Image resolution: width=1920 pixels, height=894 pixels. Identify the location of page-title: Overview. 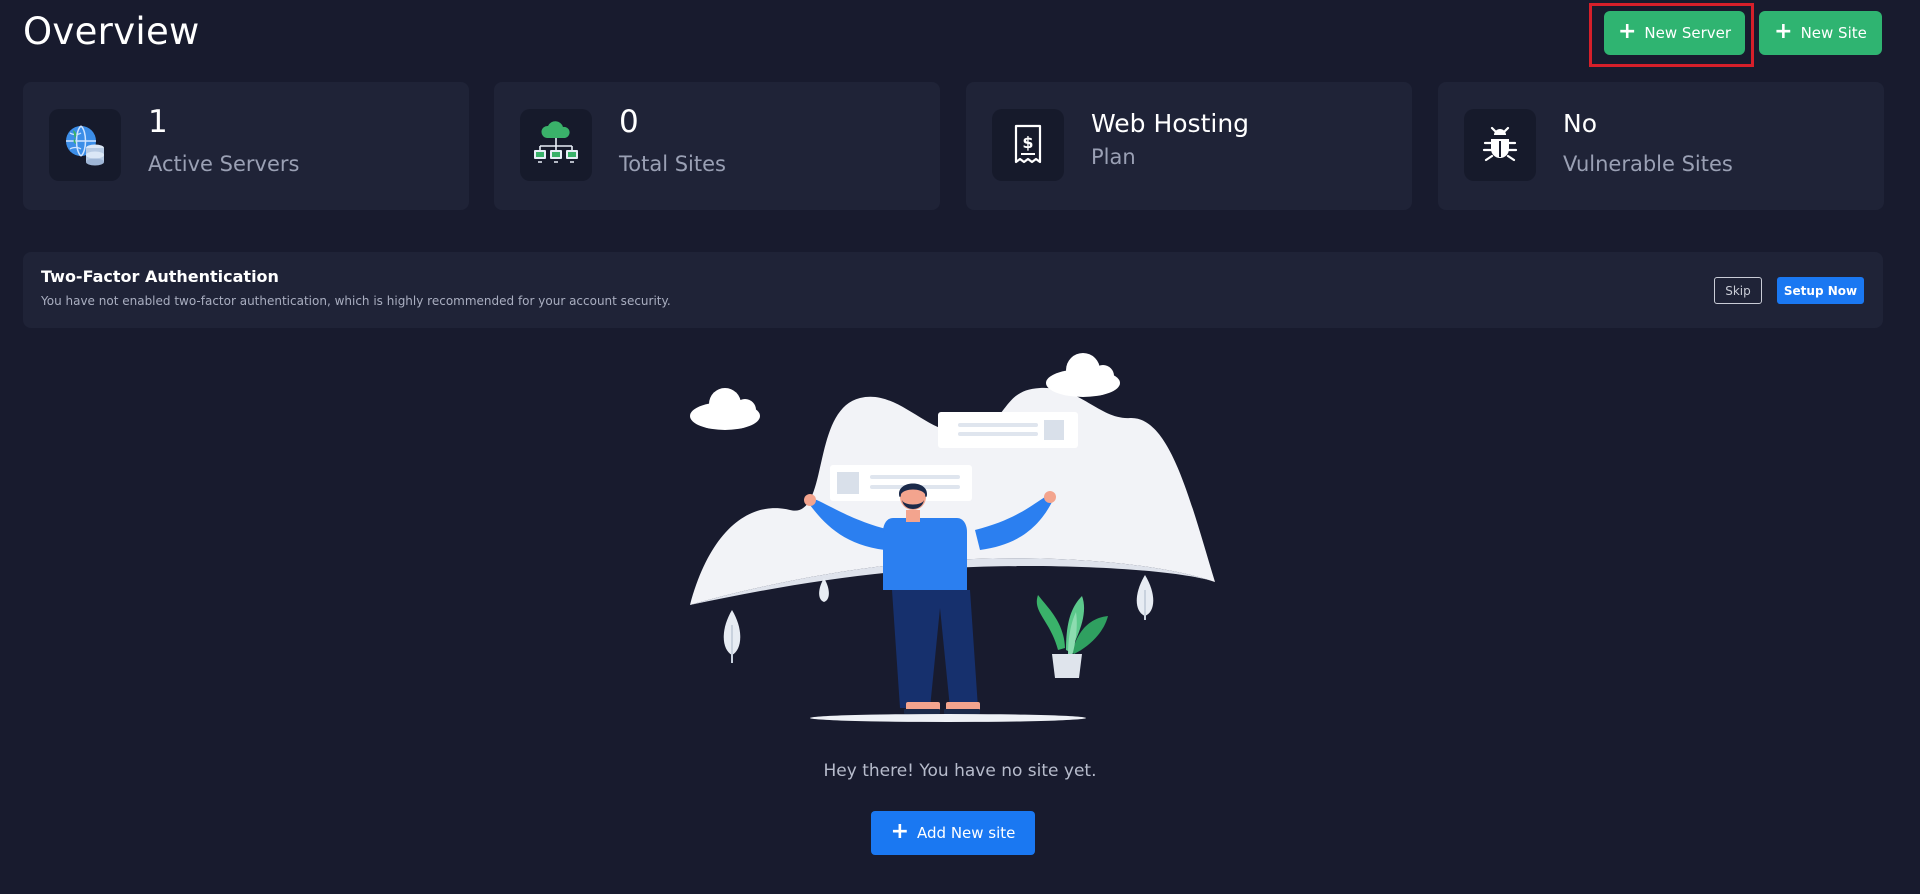
(111, 31).